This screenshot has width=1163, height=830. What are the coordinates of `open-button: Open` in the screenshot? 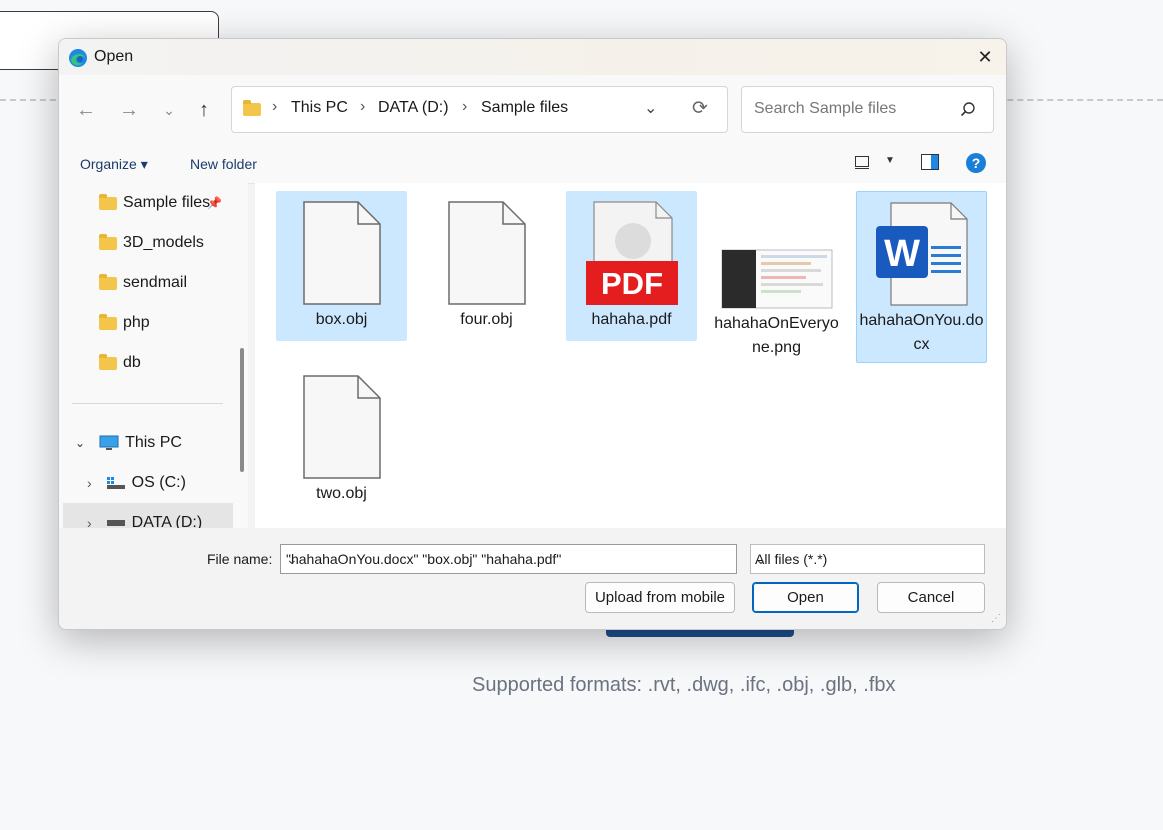 It's located at (805, 597).